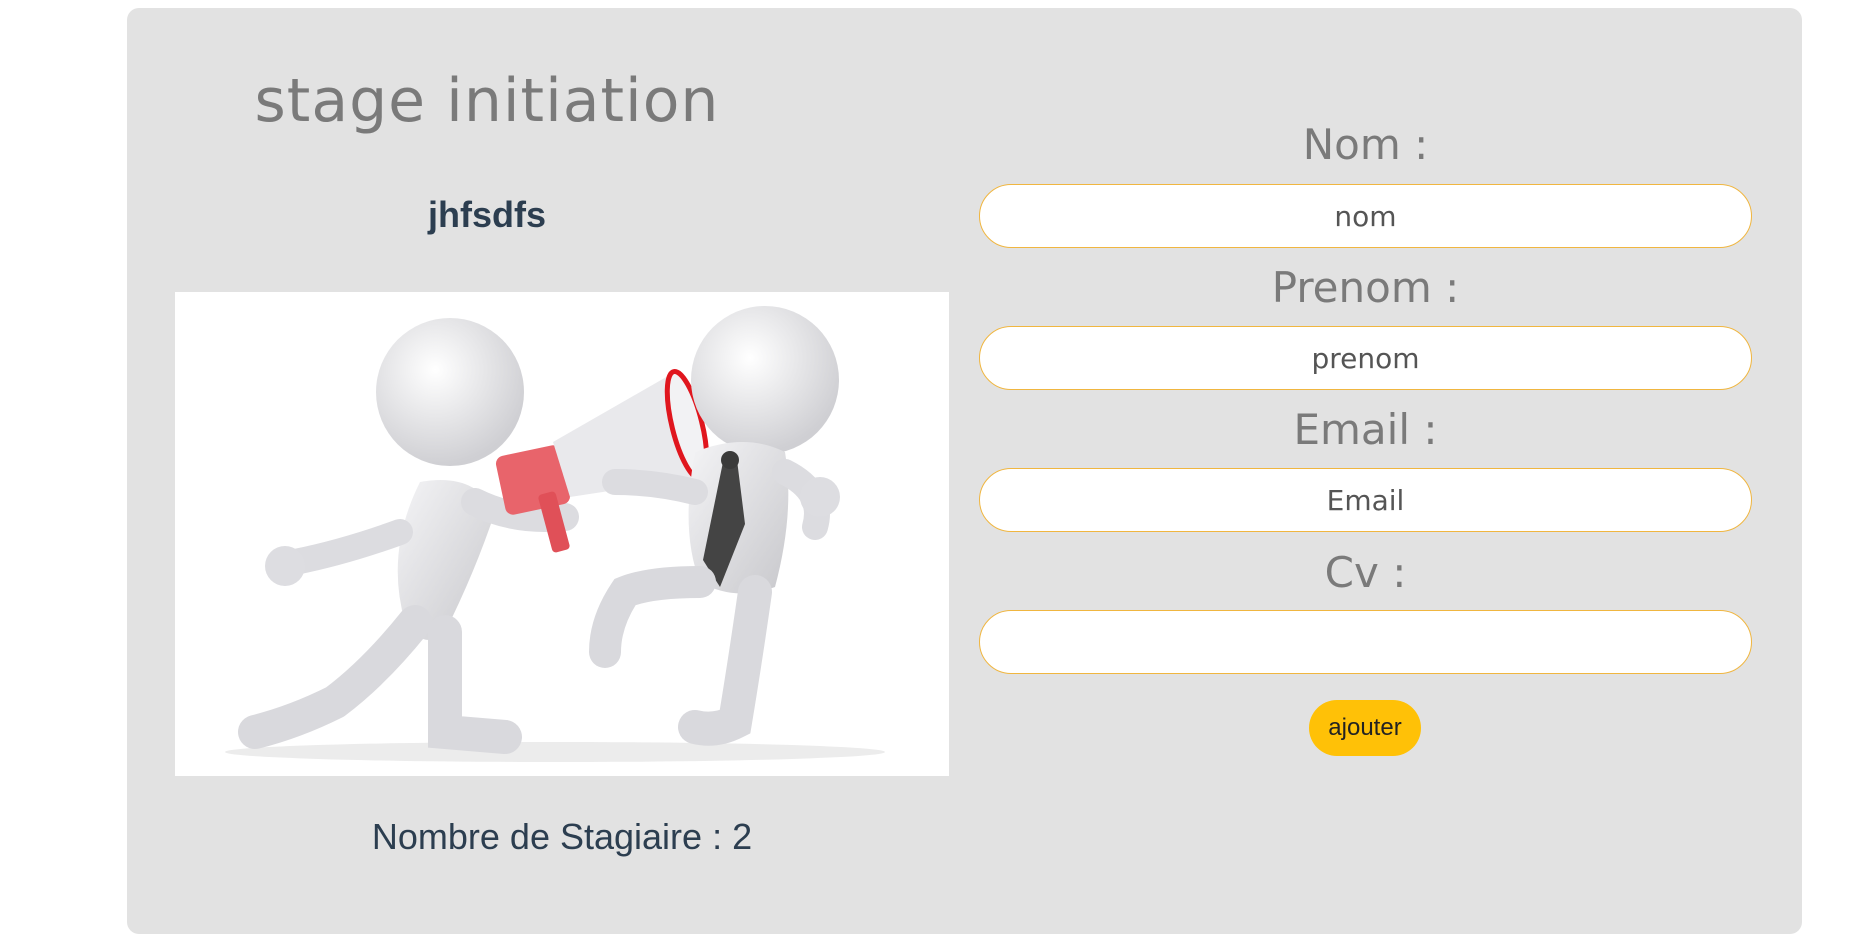  Describe the element at coordinates (1365, 358) in the screenshot. I see `prenom-input` at that location.